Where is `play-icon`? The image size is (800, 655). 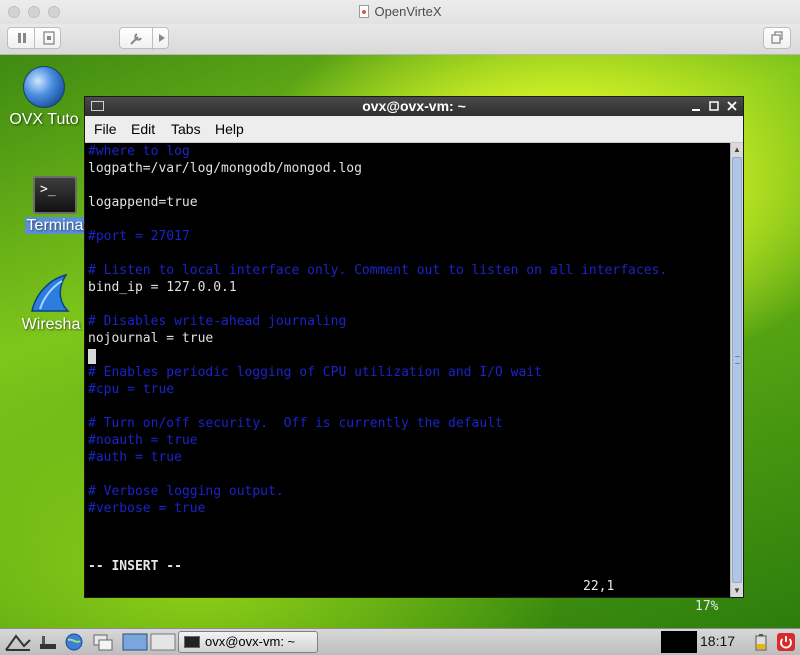
play-icon is located at coordinates (162, 41).